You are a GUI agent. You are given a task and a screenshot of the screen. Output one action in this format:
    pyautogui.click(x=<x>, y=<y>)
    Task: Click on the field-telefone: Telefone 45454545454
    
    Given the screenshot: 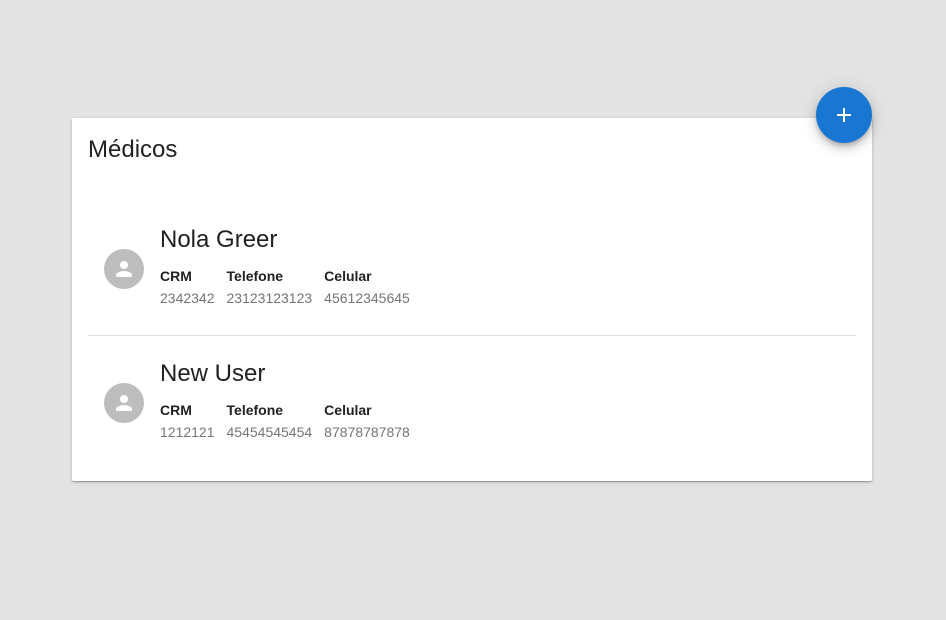 What is the action you would take?
    pyautogui.click(x=270, y=421)
    